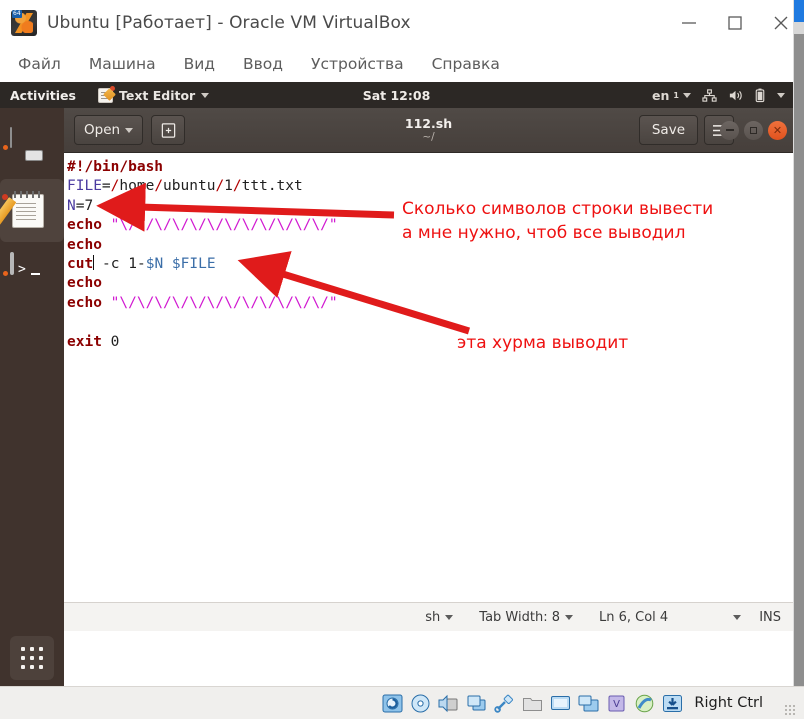 The image size is (804, 719). Describe the element at coordinates (670, 617) in the screenshot. I see `cursor-position: Ln 6, Col 4` at that location.